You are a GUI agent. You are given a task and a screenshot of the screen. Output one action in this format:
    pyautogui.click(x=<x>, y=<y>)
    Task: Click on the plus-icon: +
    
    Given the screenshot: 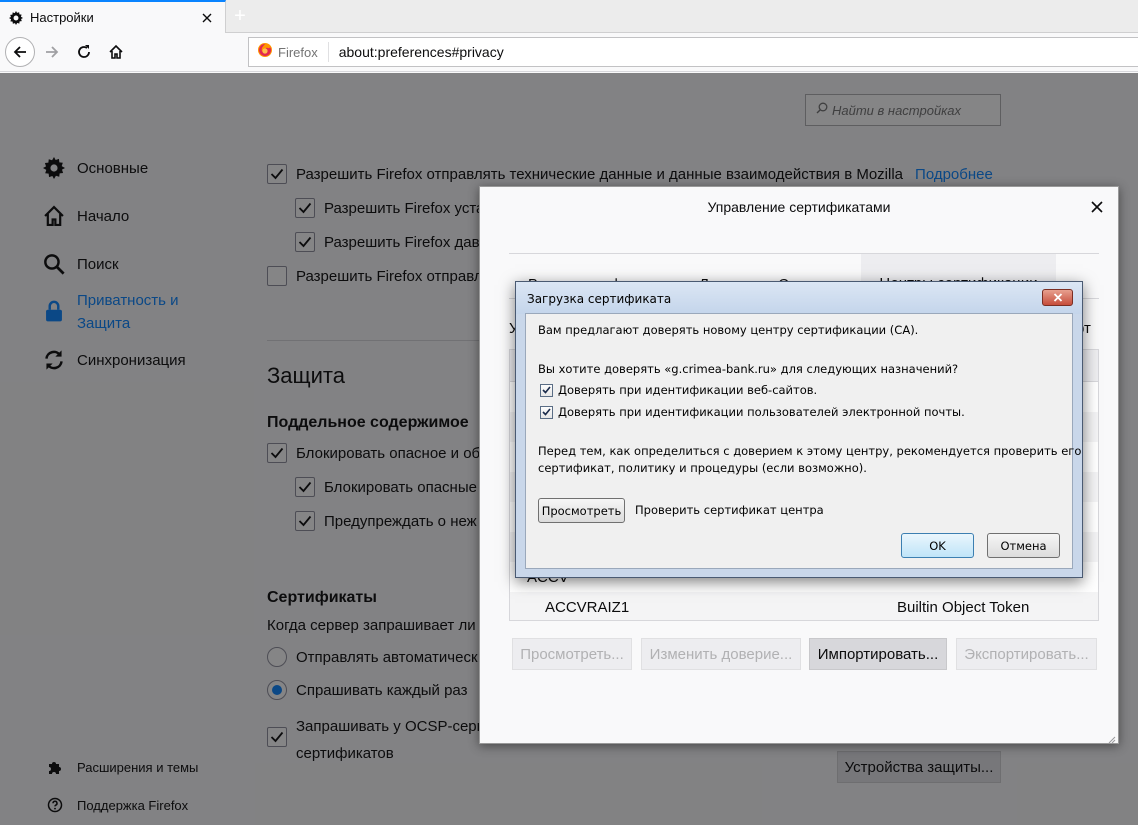 What is the action you would take?
    pyautogui.click(x=240, y=15)
    